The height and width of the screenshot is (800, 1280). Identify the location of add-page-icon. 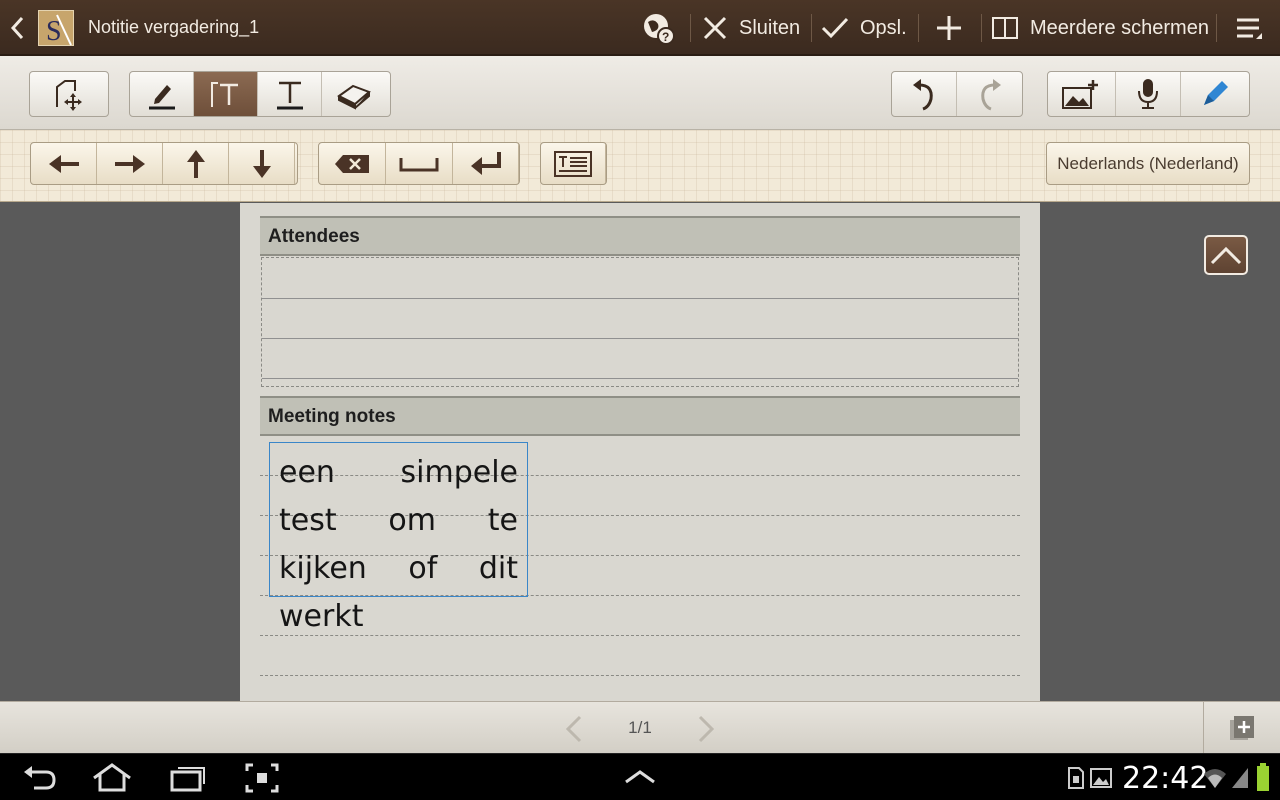
(1242, 728).